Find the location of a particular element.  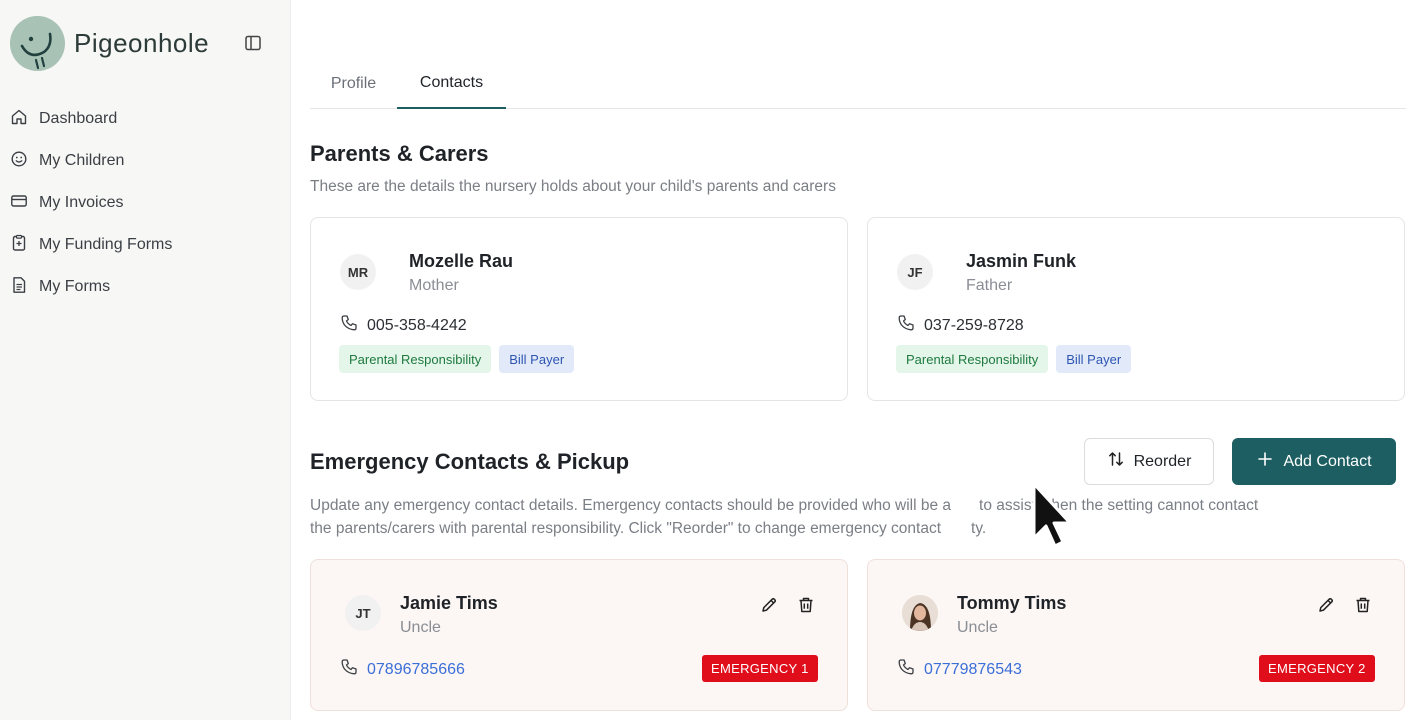

phone-row: 07779876543 is located at coordinates (959, 669).